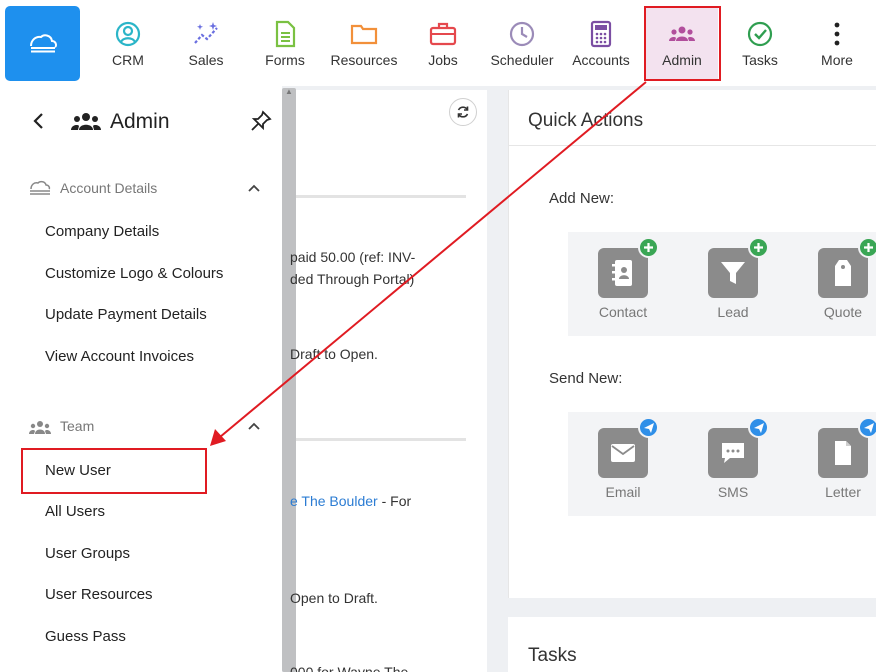  What do you see at coordinates (285, 60) in the screenshot?
I see `nav-forms-label: Forms` at bounding box center [285, 60].